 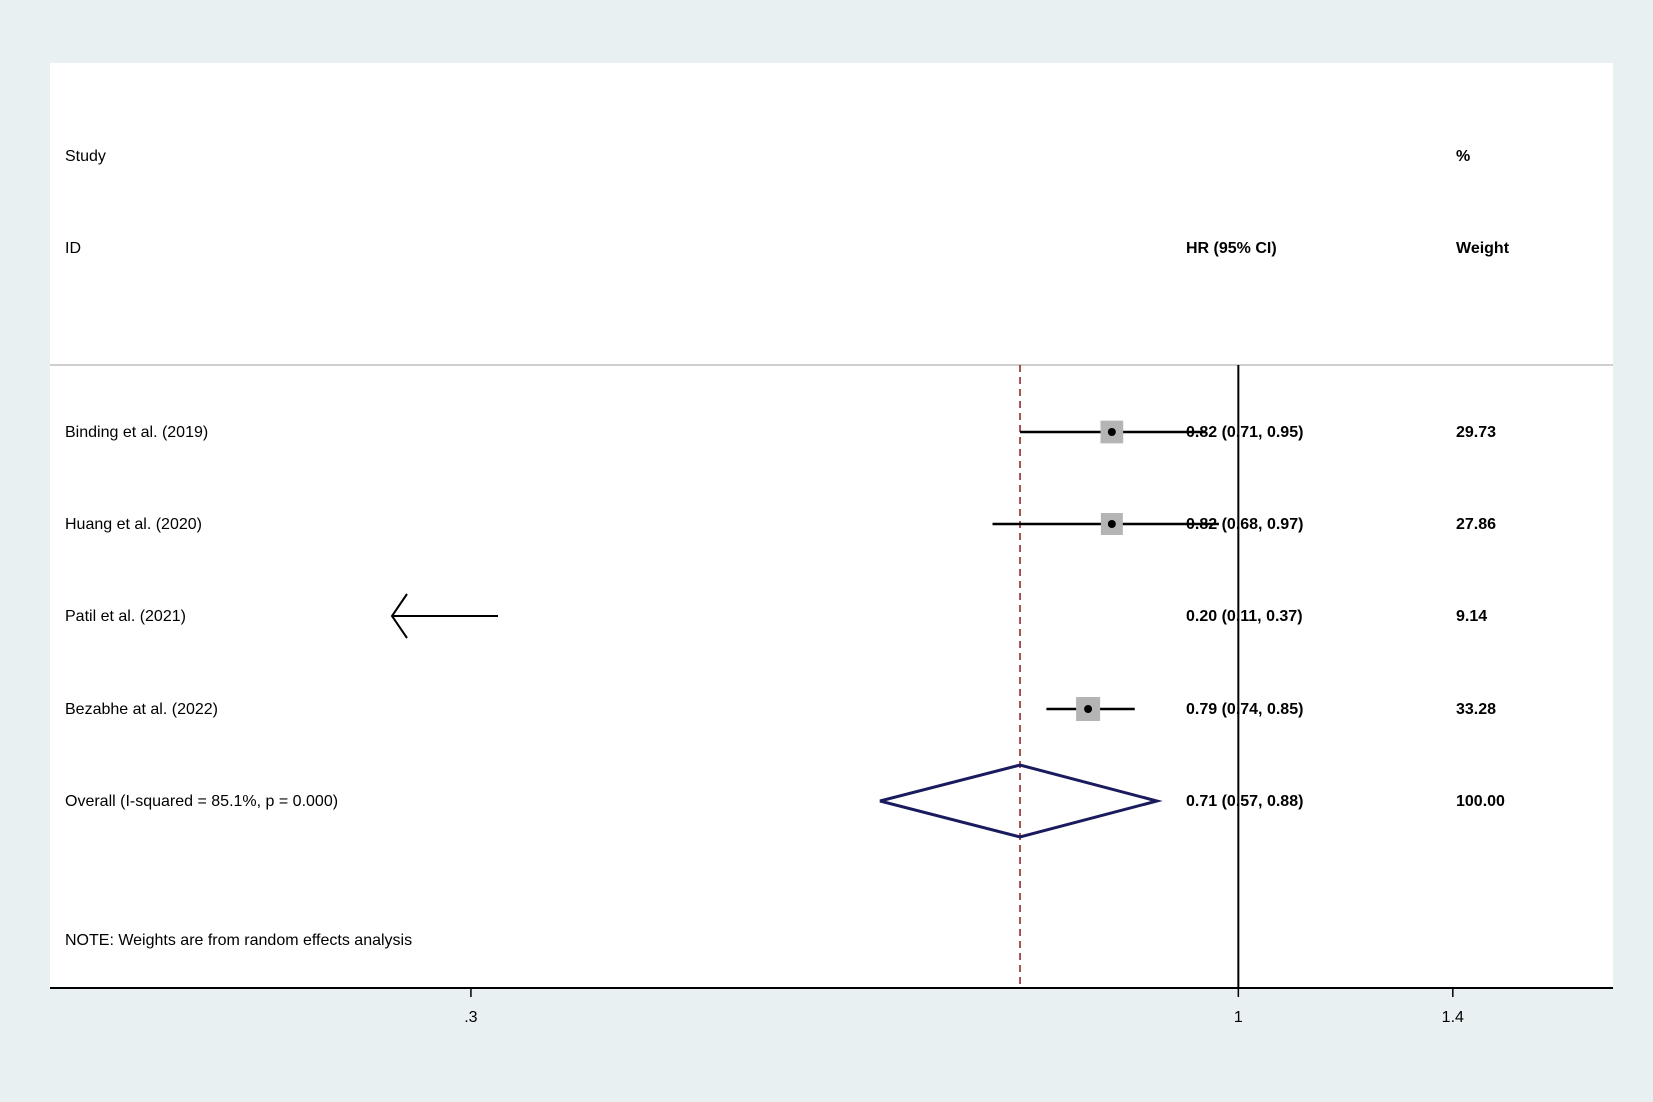 I want to click on study-label: Bezabhe at al. (2022), so click(x=141, y=709).